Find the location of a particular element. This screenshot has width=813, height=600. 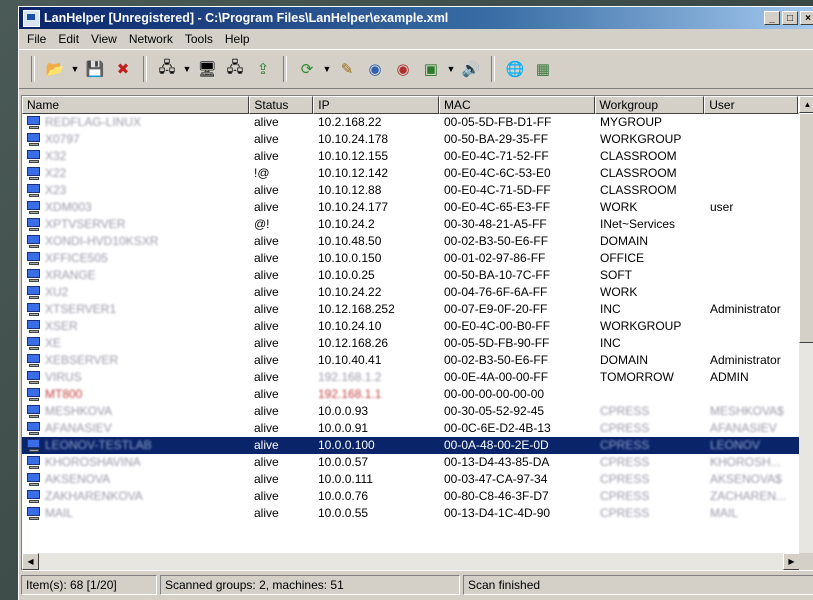

table-row: MT800 alive 192.168.1.1 00-00-00-00-00-00 is located at coordinates (411, 394).